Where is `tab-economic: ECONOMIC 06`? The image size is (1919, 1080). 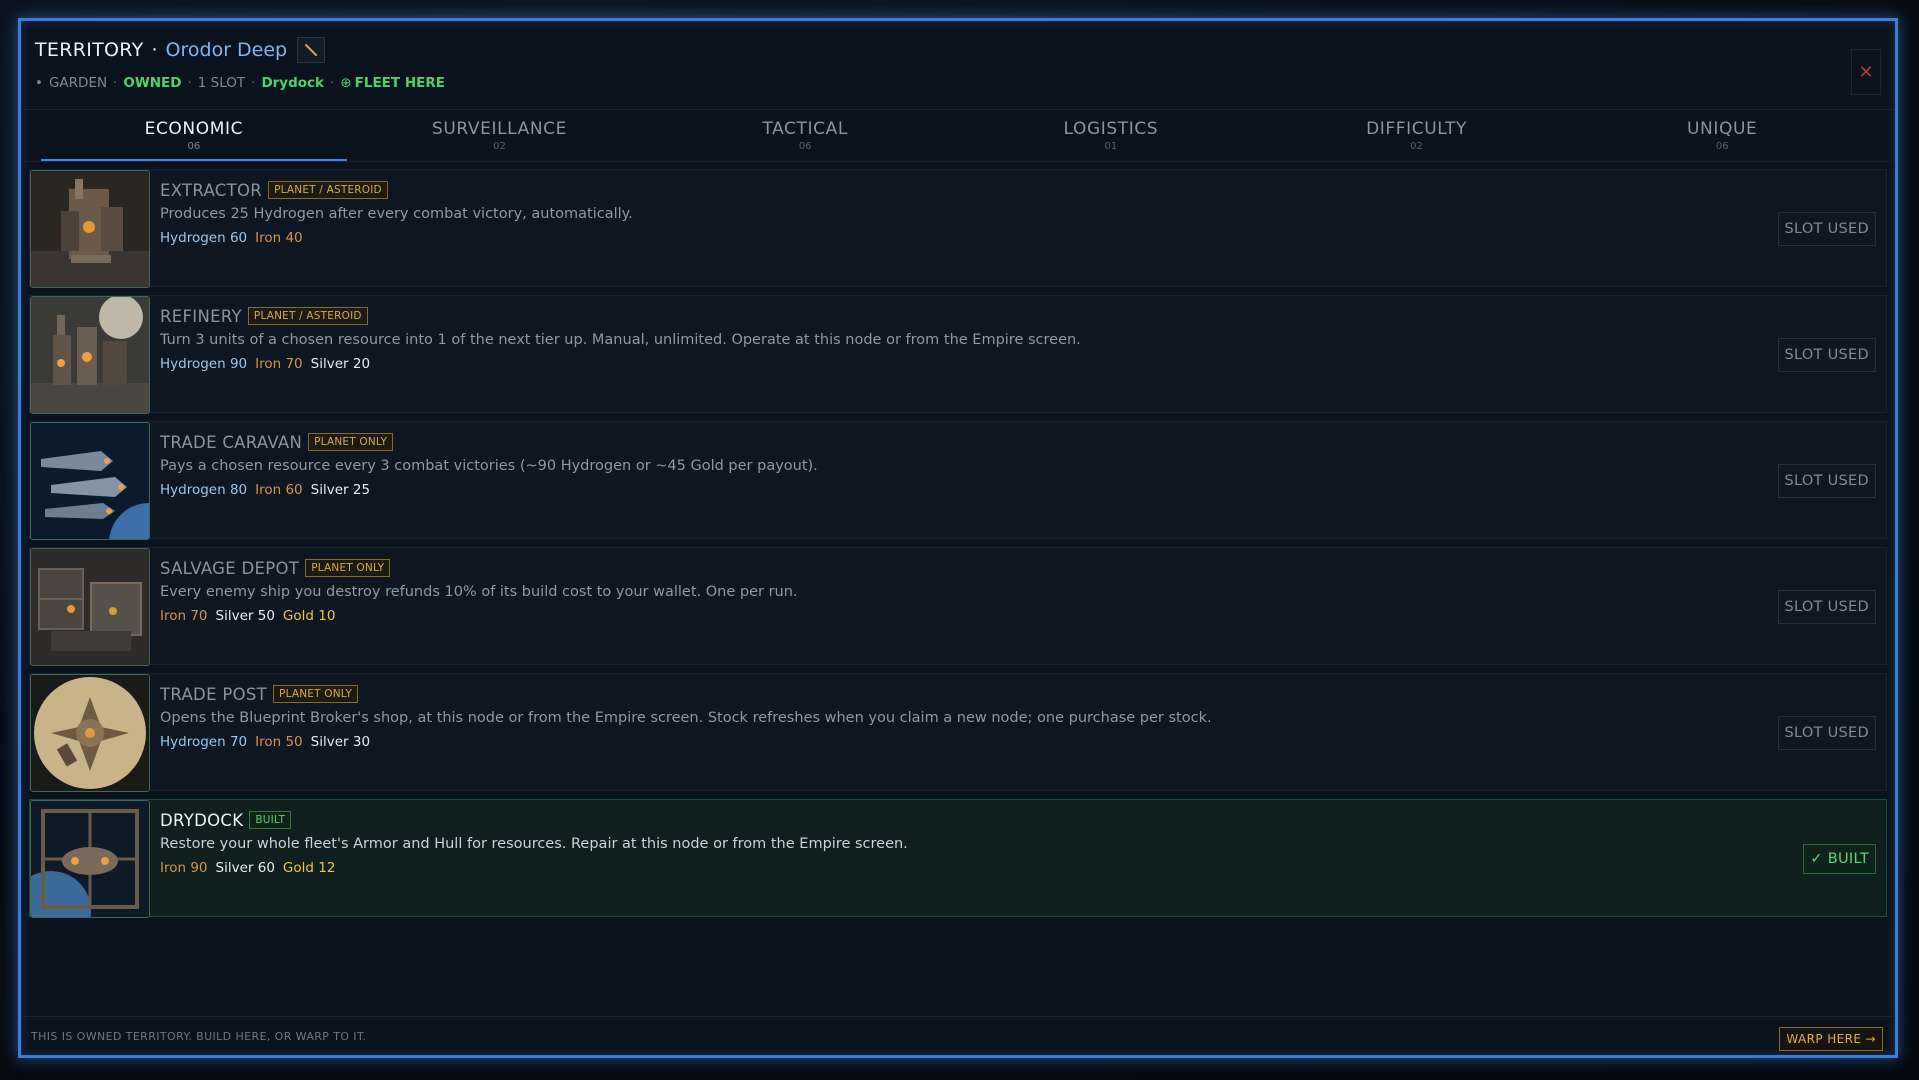 tab-economic: ECONOMIC 06 is located at coordinates (194, 137).